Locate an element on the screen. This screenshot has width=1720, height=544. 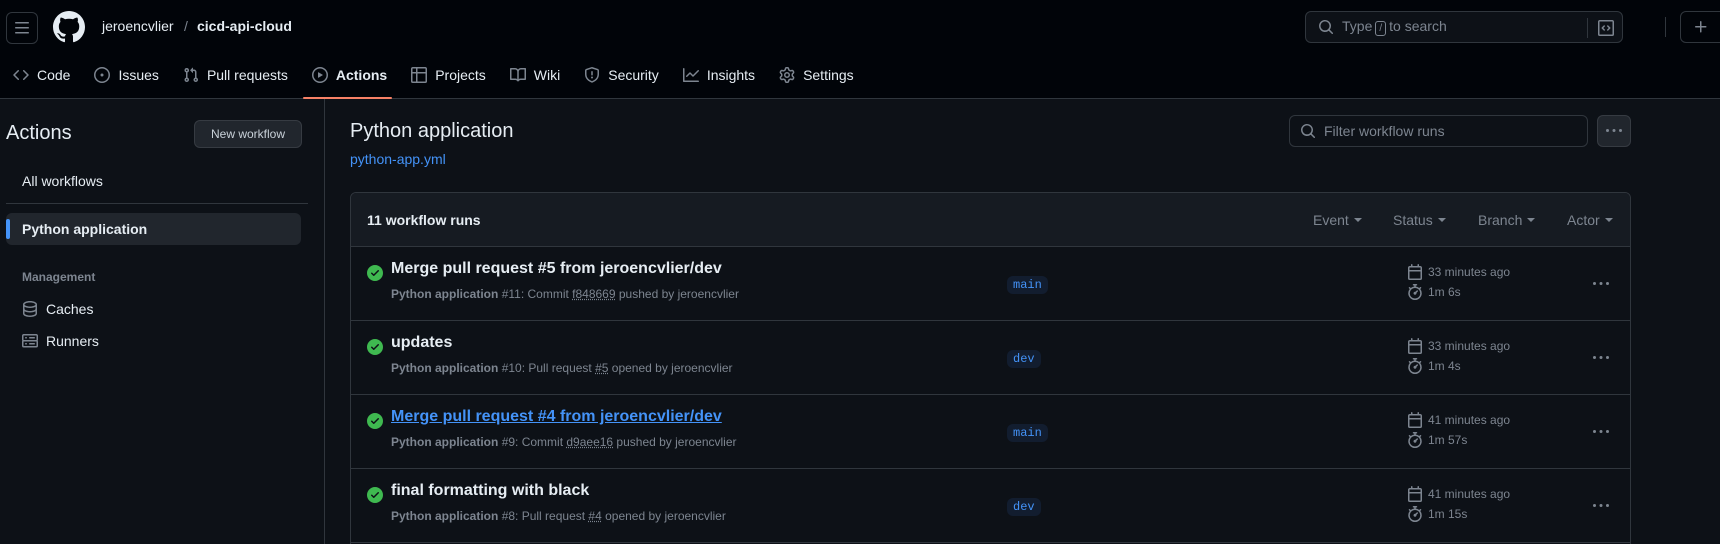
header-divider is located at coordinates (1665, 27).